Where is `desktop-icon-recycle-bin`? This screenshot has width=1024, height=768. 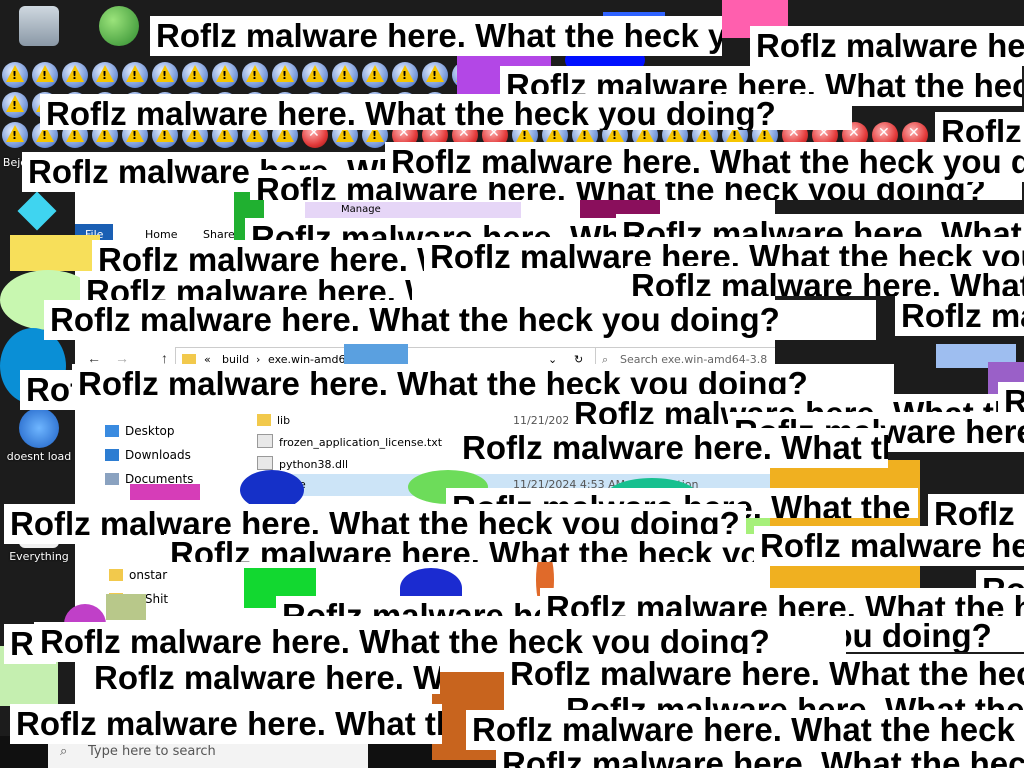 desktop-icon-recycle-bin is located at coordinates (39, 27).